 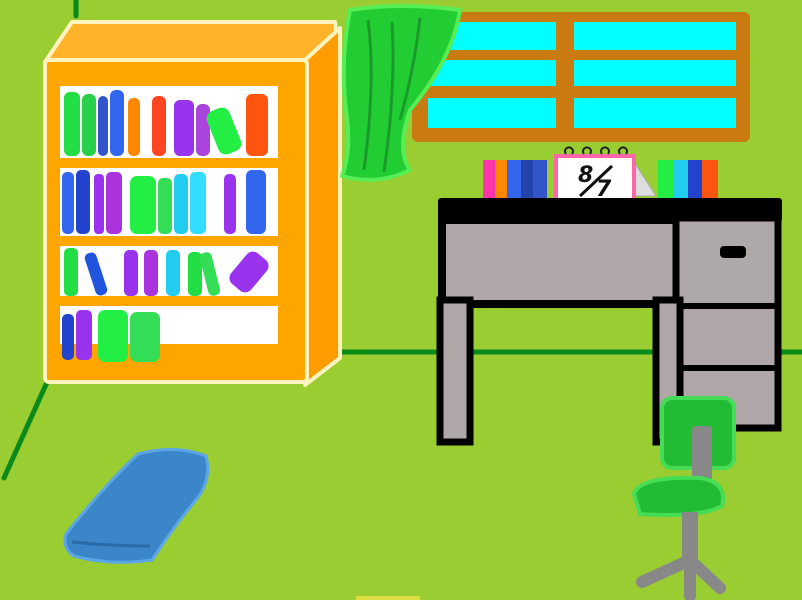 I want to click on desk-drawer, so click(x=730, y=263).